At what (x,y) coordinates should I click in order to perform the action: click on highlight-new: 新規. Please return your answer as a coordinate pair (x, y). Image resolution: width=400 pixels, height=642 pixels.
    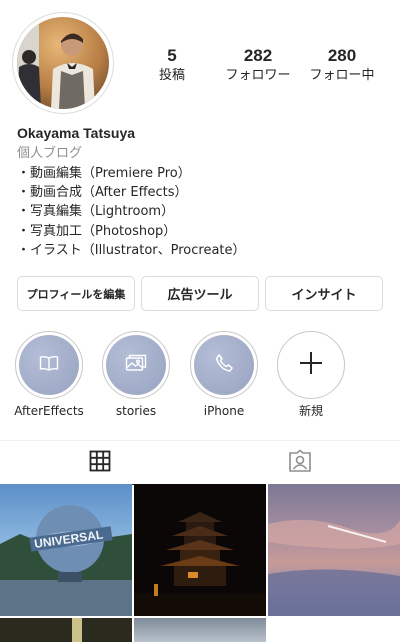
    Looking at the image, I should click on (311, 374).